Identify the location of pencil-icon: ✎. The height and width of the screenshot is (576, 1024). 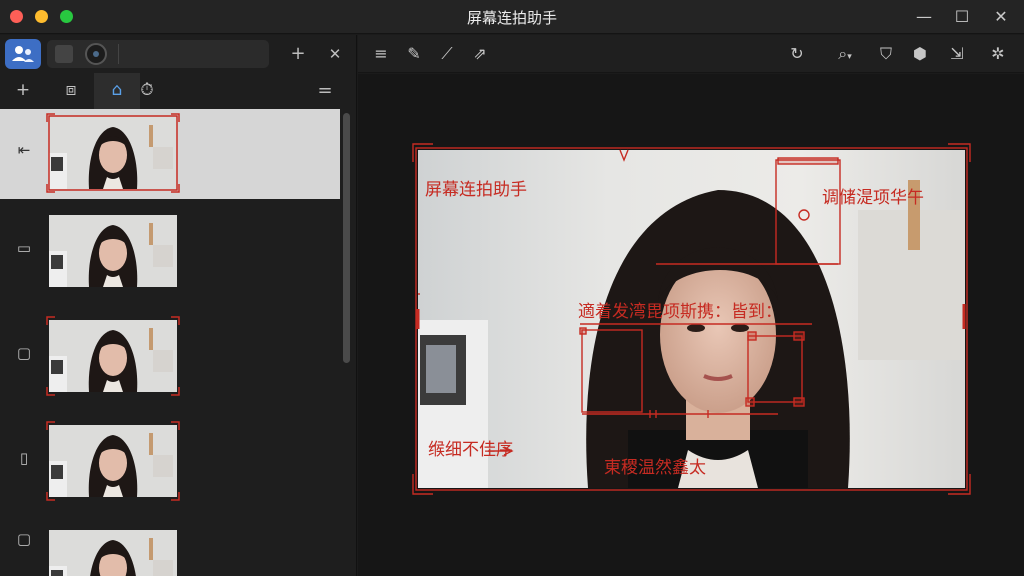
(414, 54).